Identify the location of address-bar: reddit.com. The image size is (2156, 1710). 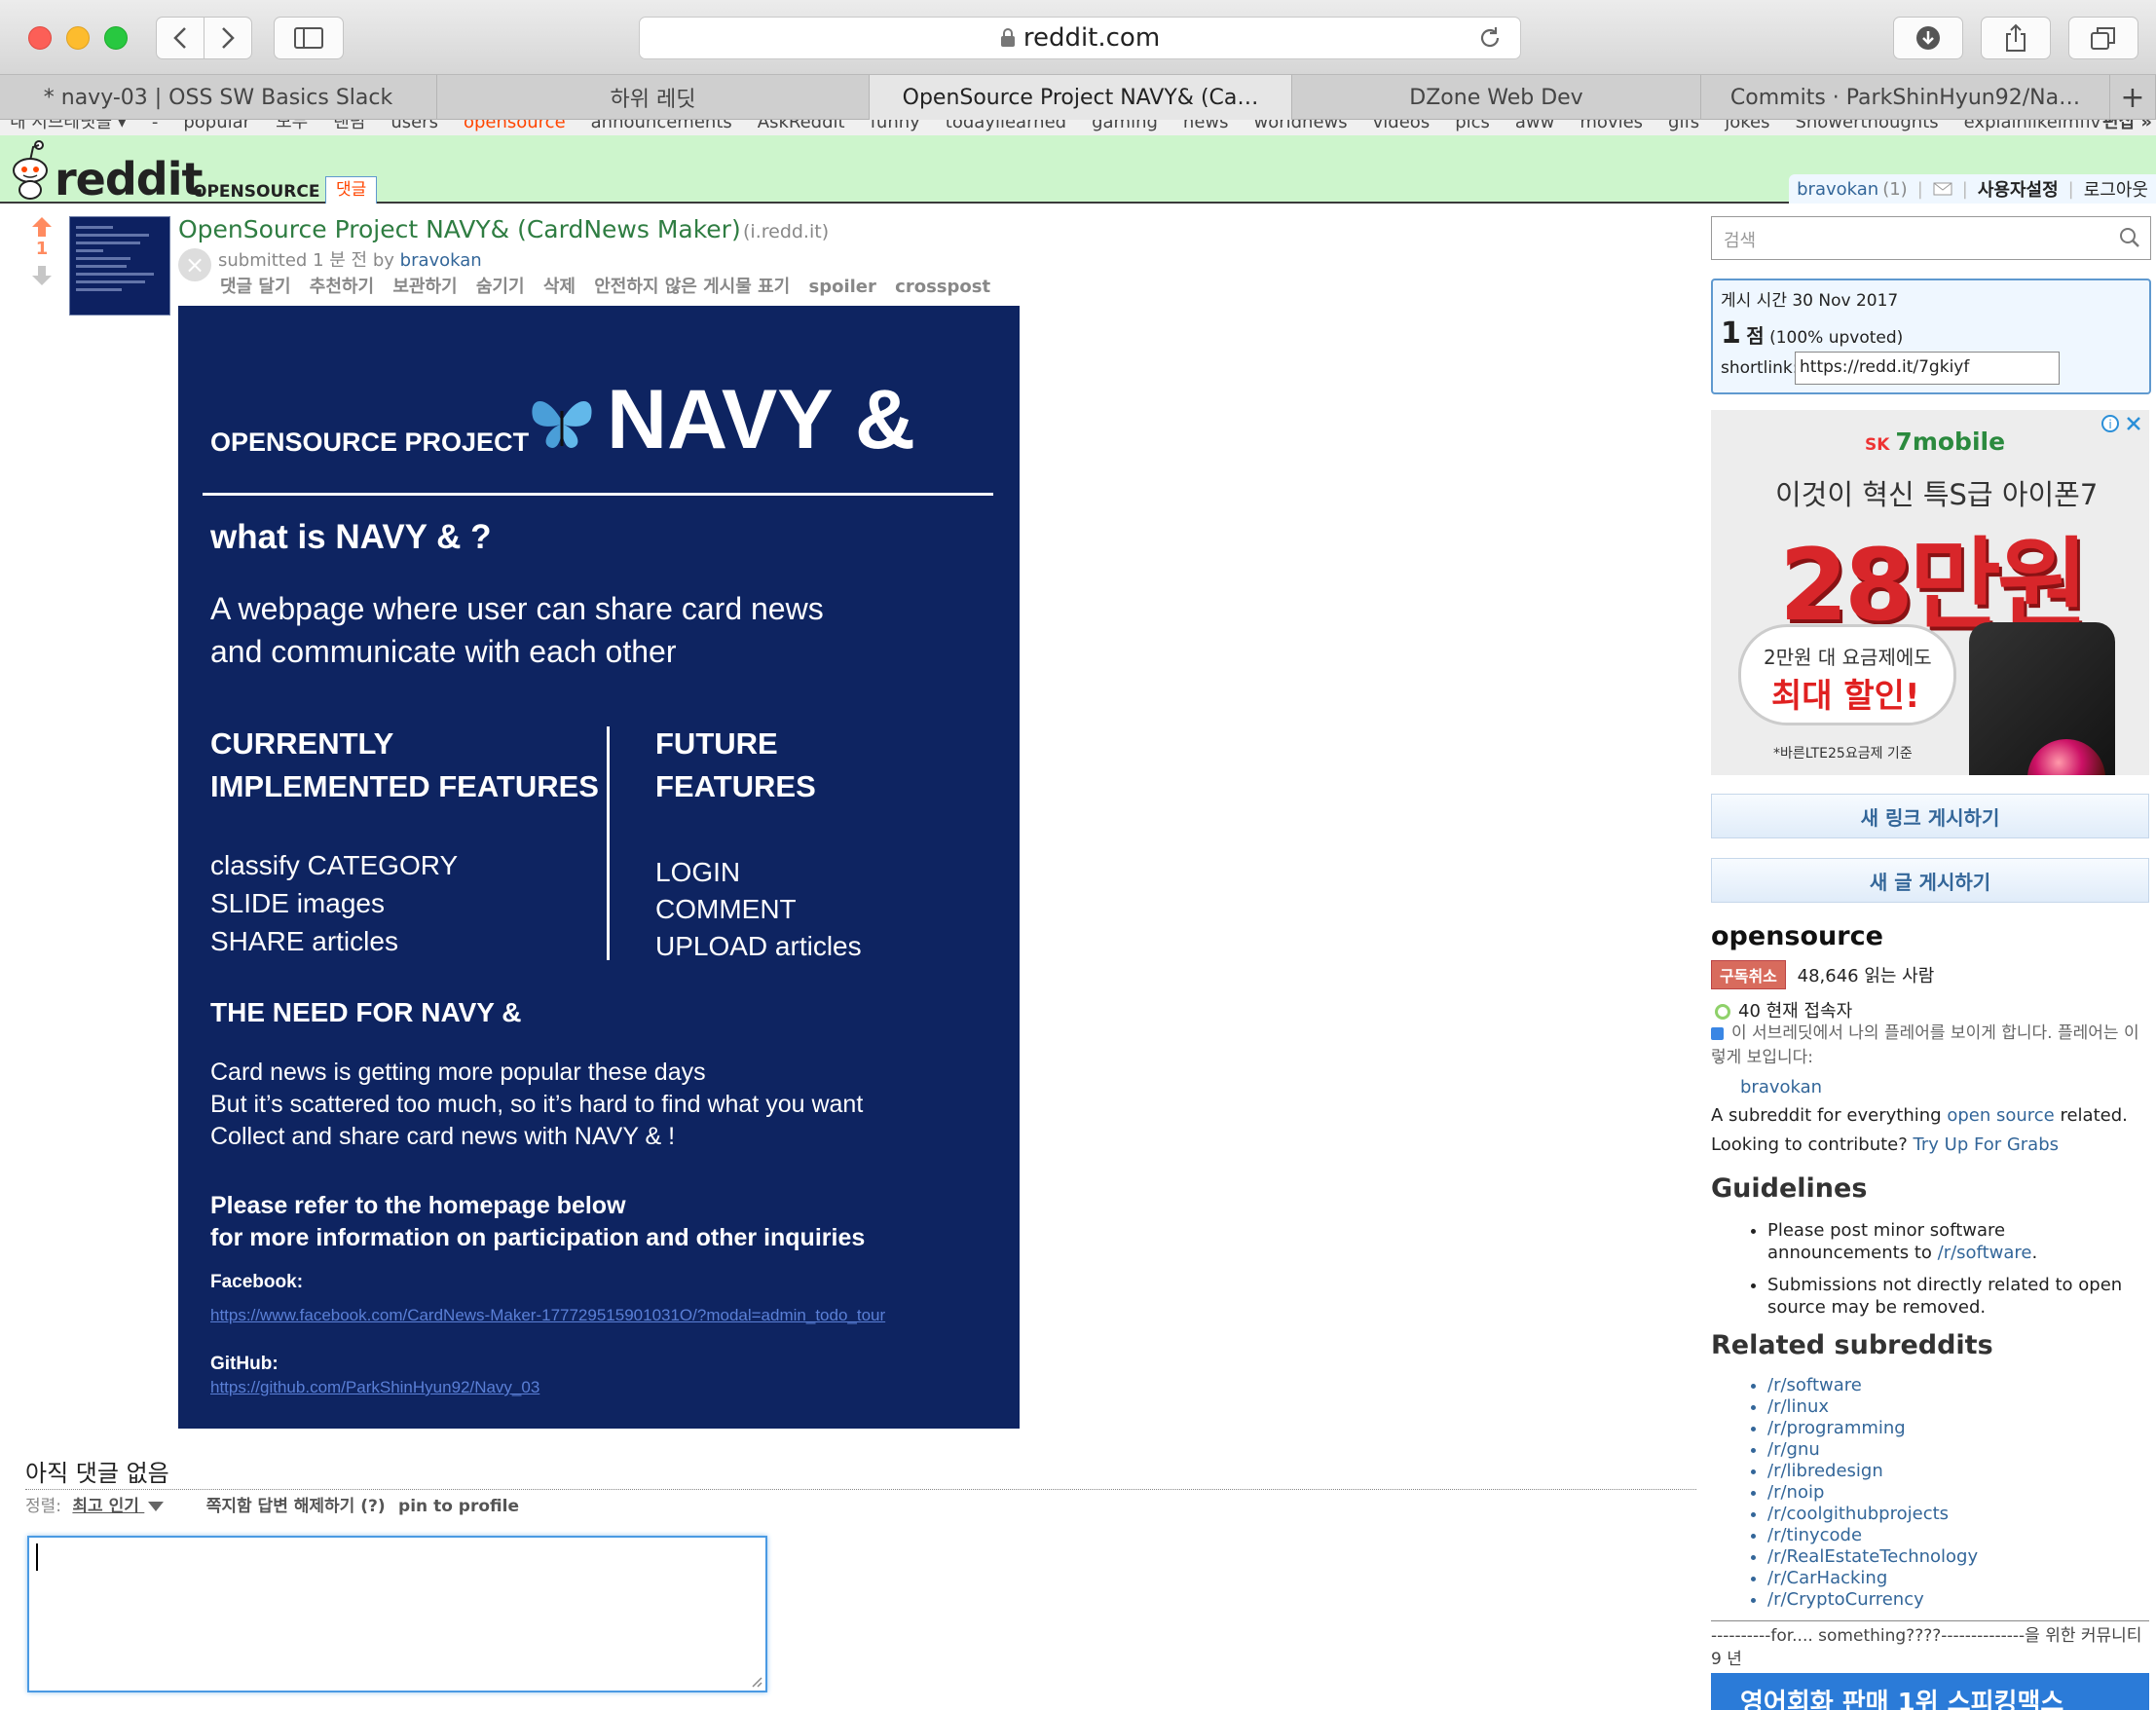
(1080, 38).